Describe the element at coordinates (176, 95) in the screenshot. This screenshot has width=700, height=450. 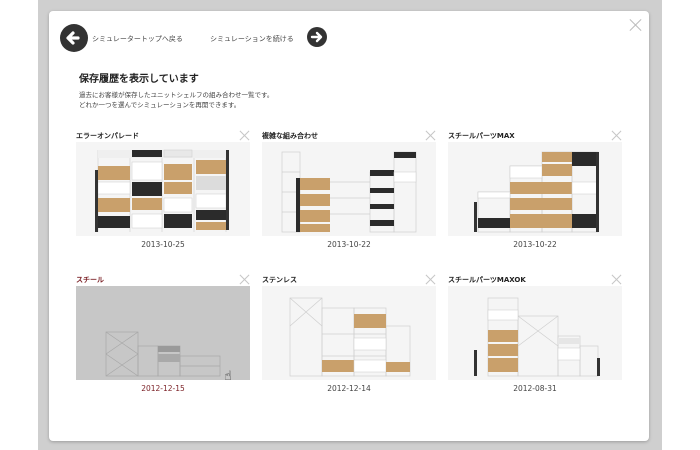
I see `description-line-1: 過去にお客様が保存したユニットシェルフの組み合わせ一覧です。` at that location.